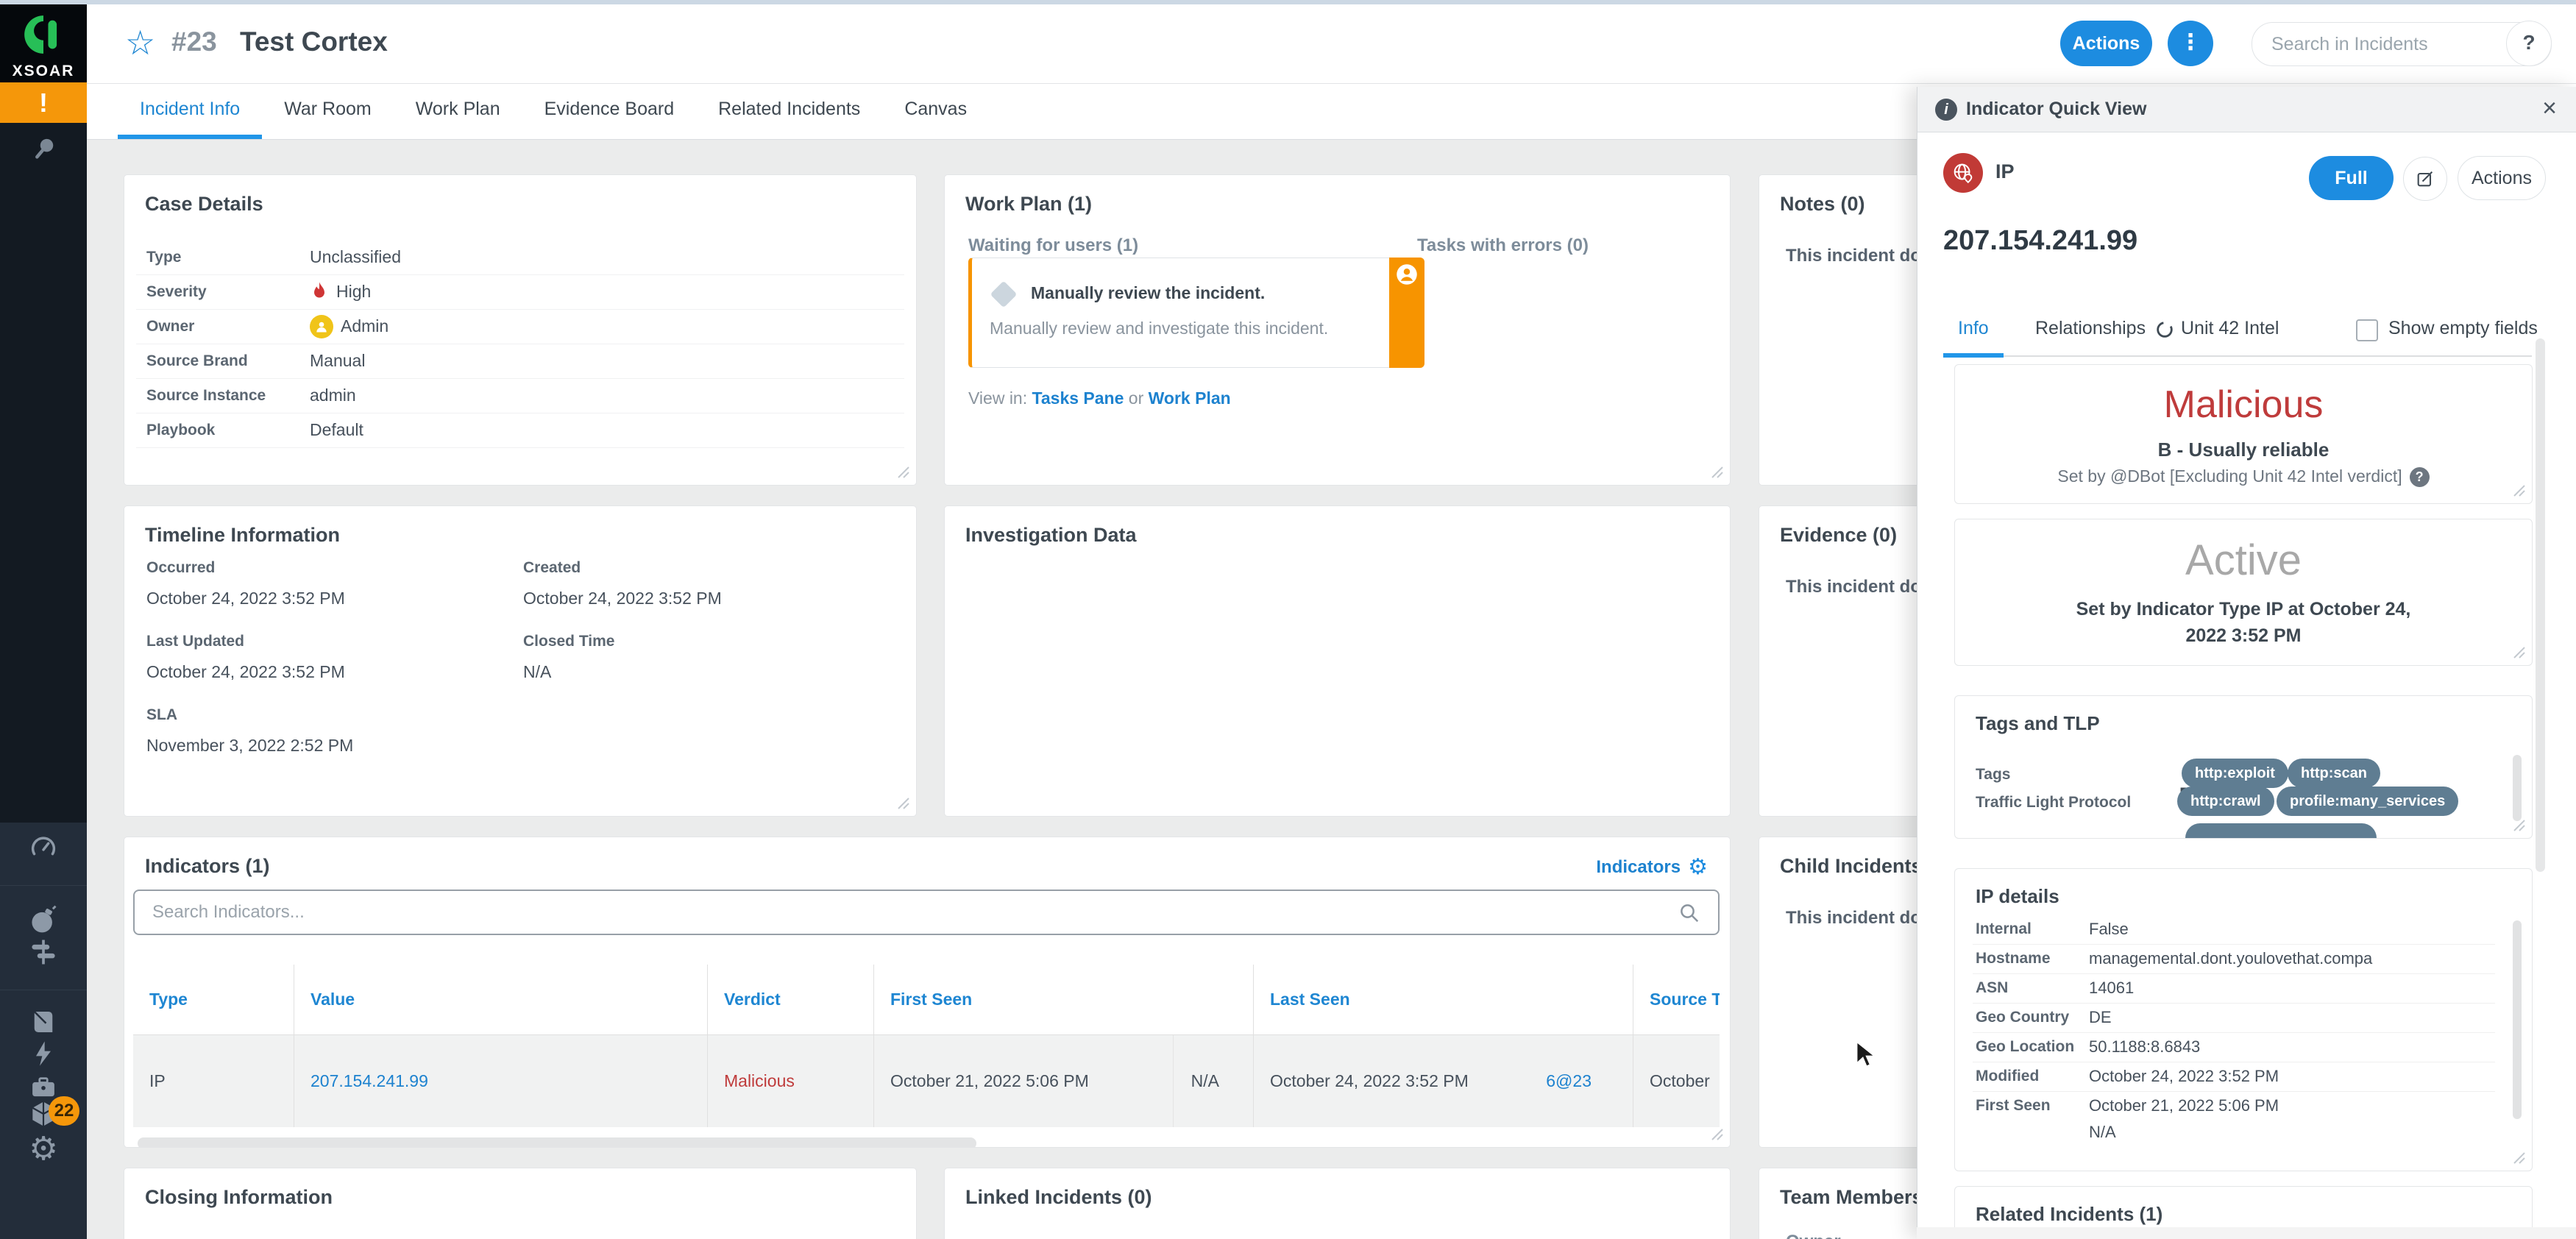  I want to click on tab-incident-info: Incident Info, so click(190, 111).